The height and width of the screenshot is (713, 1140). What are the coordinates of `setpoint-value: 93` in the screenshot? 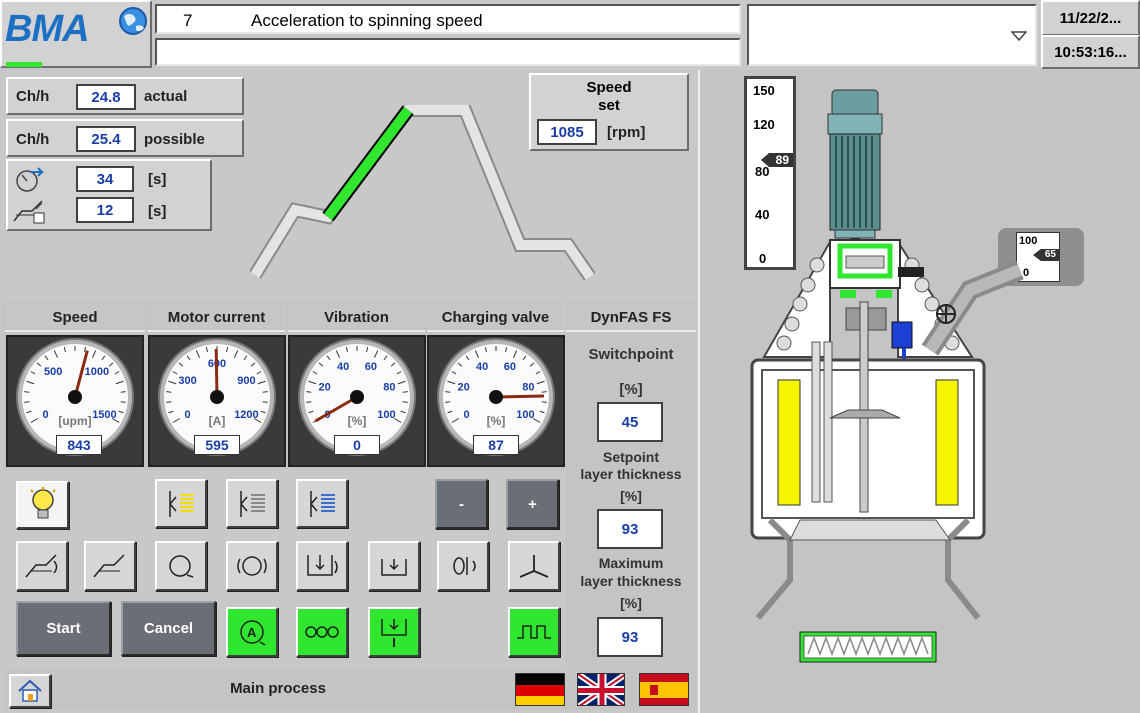 It's located at (630, 529).